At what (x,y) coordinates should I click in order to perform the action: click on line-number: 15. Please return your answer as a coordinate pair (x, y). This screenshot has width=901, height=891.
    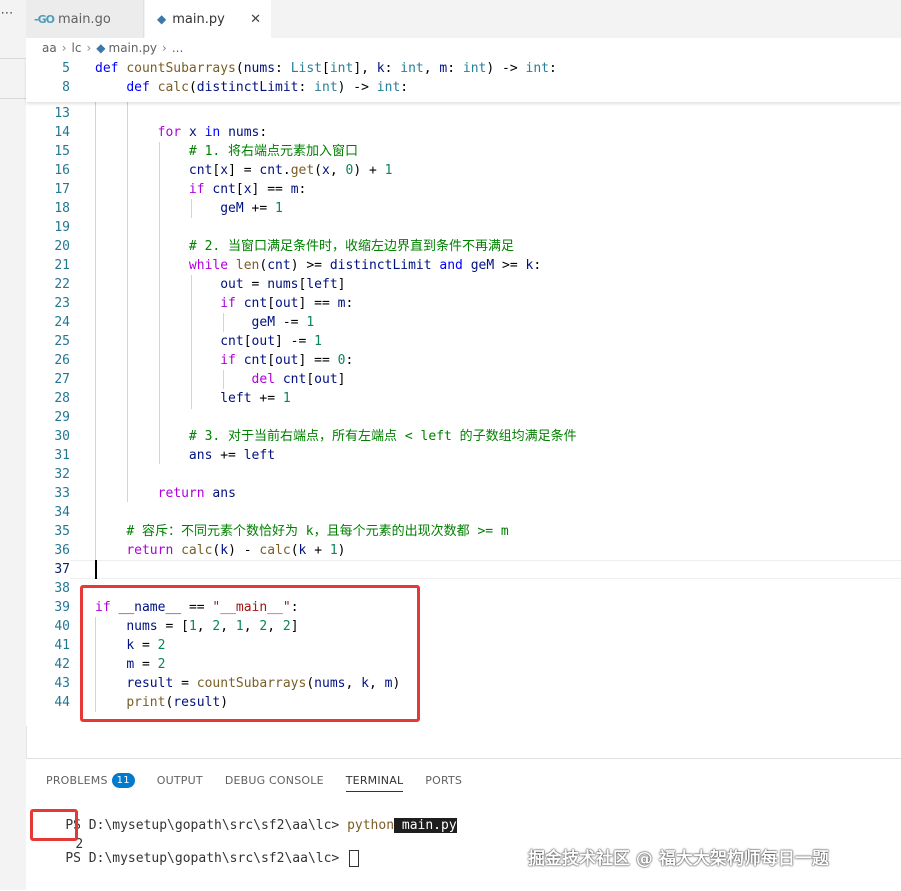
    Looking at the image, I should click on (62, 151).